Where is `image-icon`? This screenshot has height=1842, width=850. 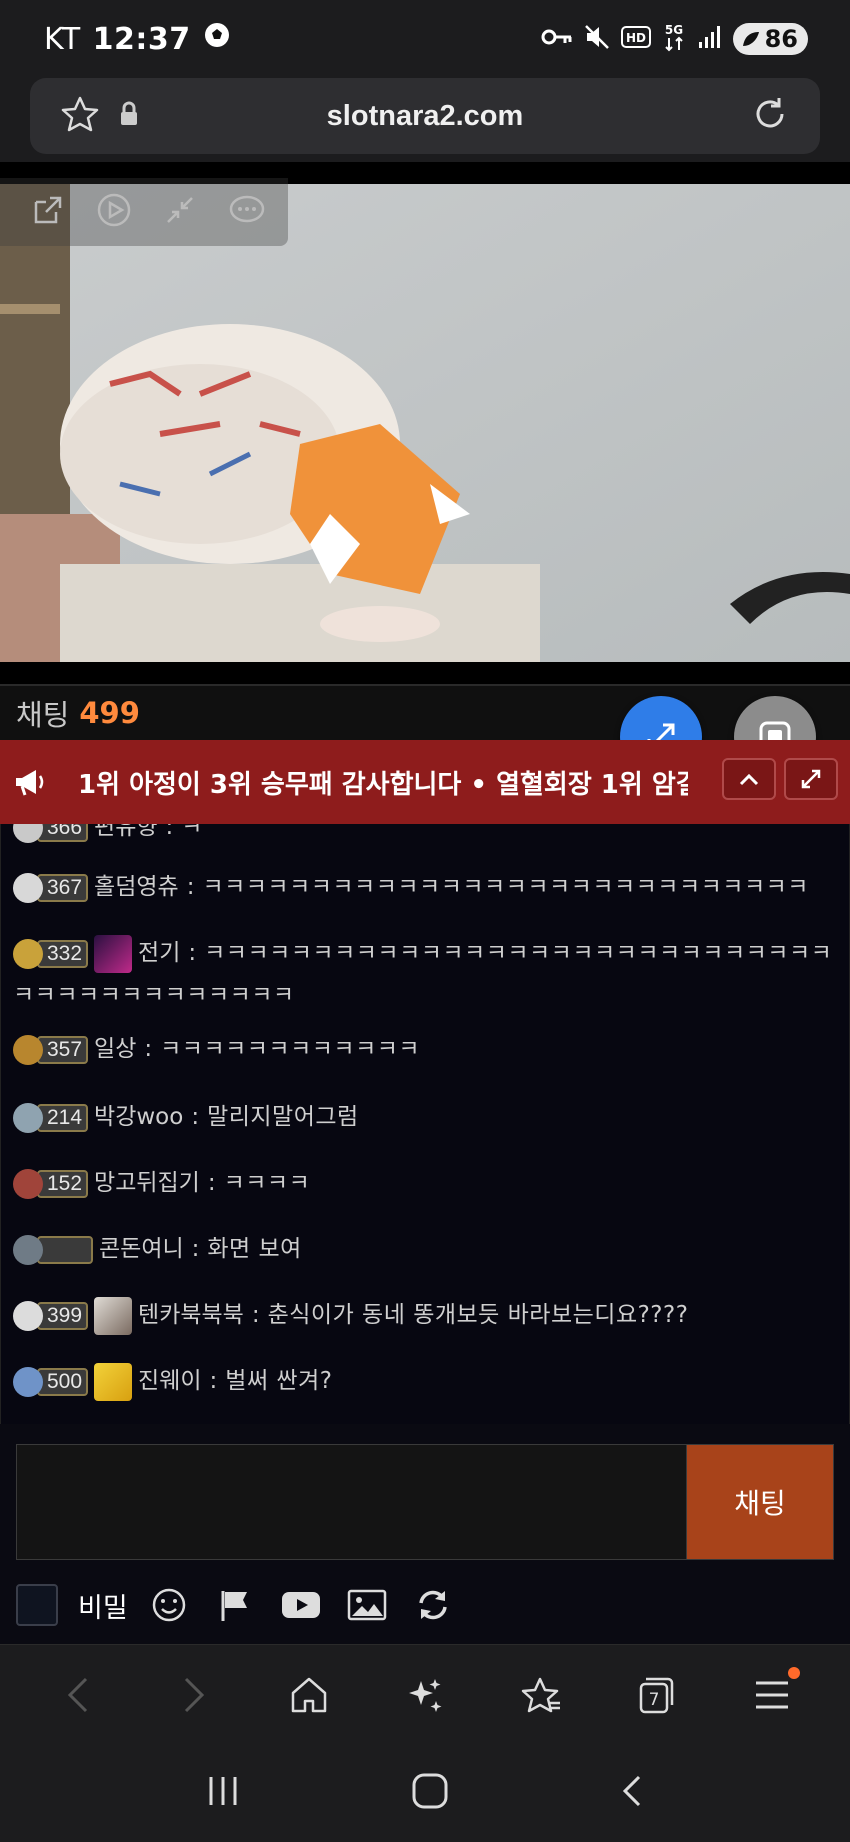
image-icon is located at coordinates (367, 1605).